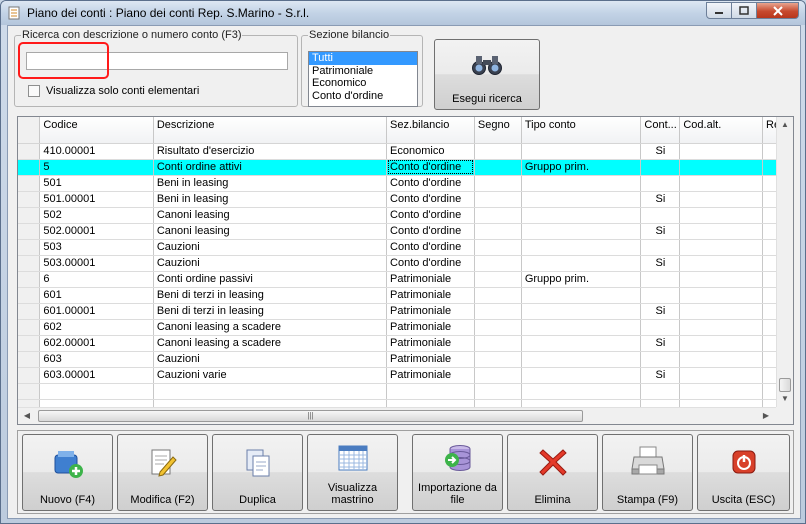  I want to click on cell-codice: 602.00001, so click(96, 343).